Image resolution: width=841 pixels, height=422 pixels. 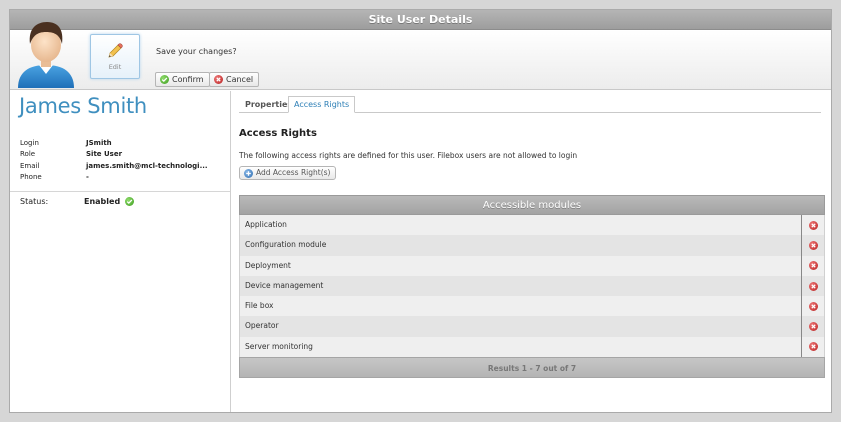 I want to click on table-row: Operator, so click(x=532, y=326).